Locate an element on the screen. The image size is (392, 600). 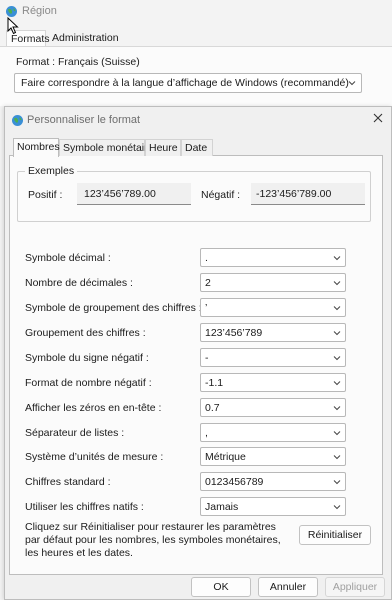
mouse-pointer-icon is located at coordinates (13, 25).